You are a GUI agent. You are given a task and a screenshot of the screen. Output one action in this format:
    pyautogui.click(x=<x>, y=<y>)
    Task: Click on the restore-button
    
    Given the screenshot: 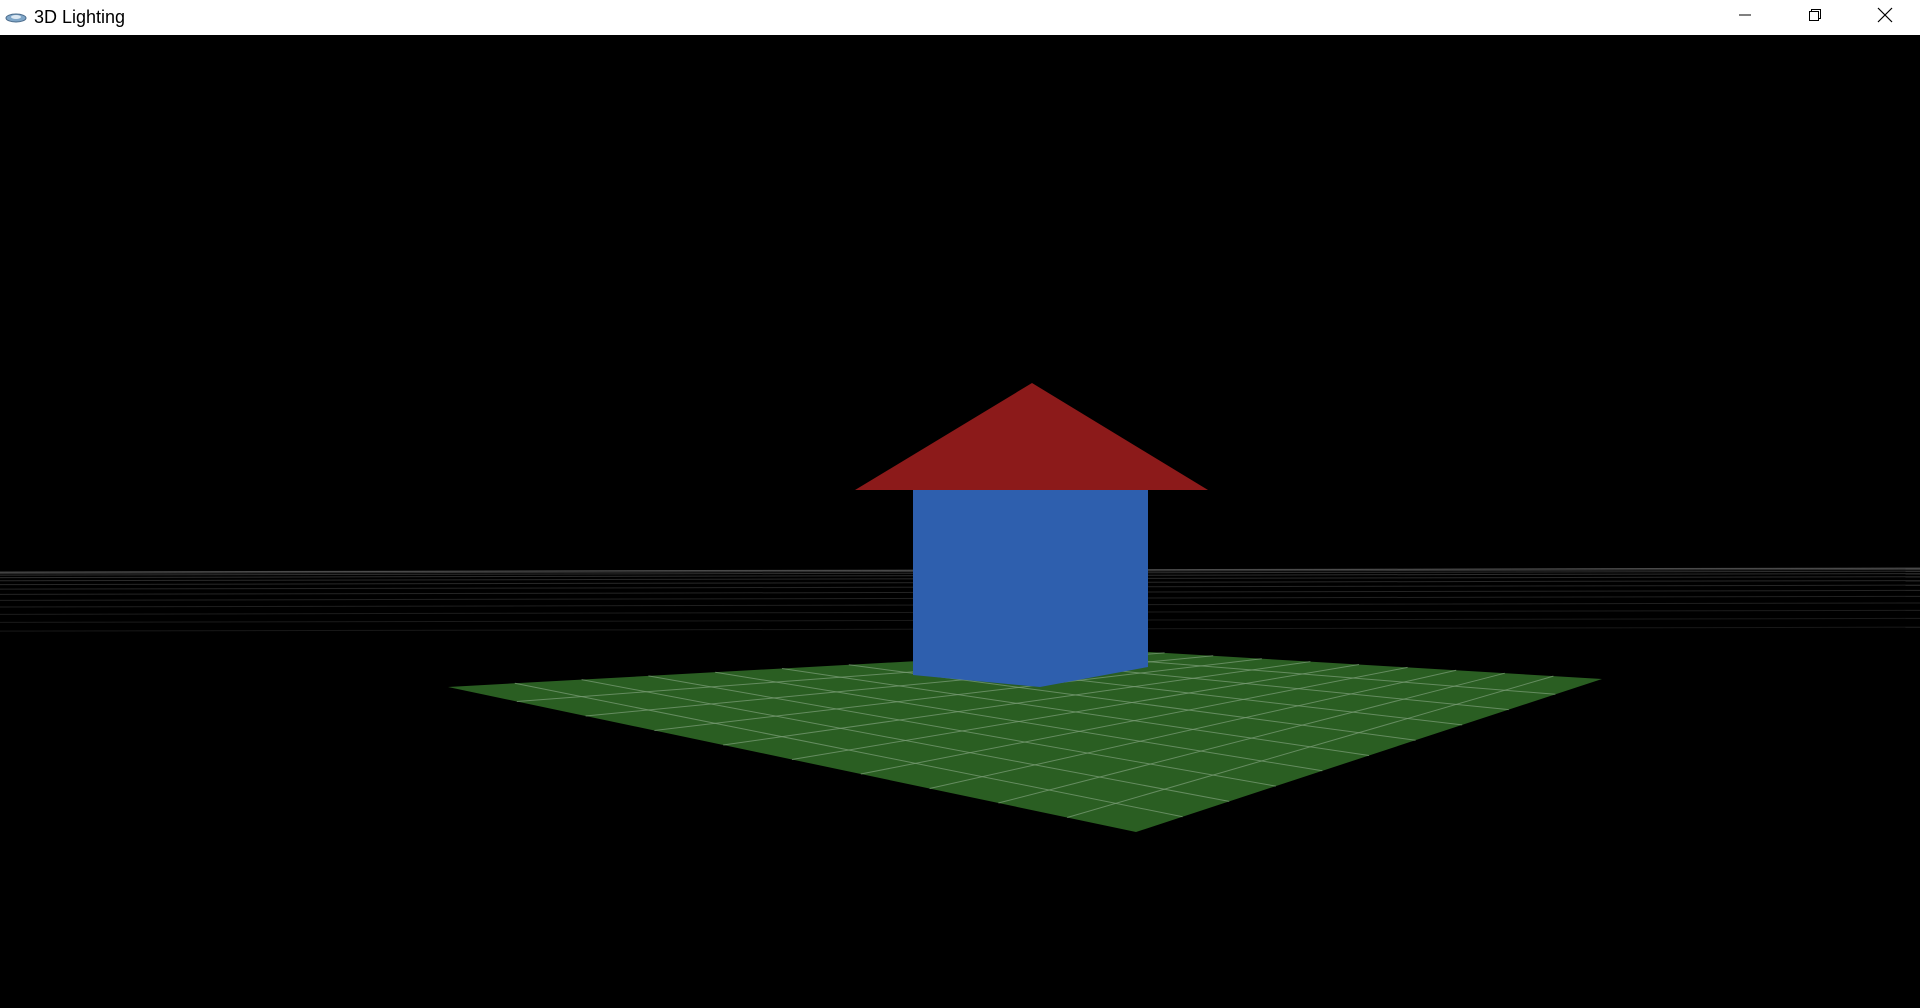 What is the action you would take?
    pyautogui.click(x=1815, y=17)
    